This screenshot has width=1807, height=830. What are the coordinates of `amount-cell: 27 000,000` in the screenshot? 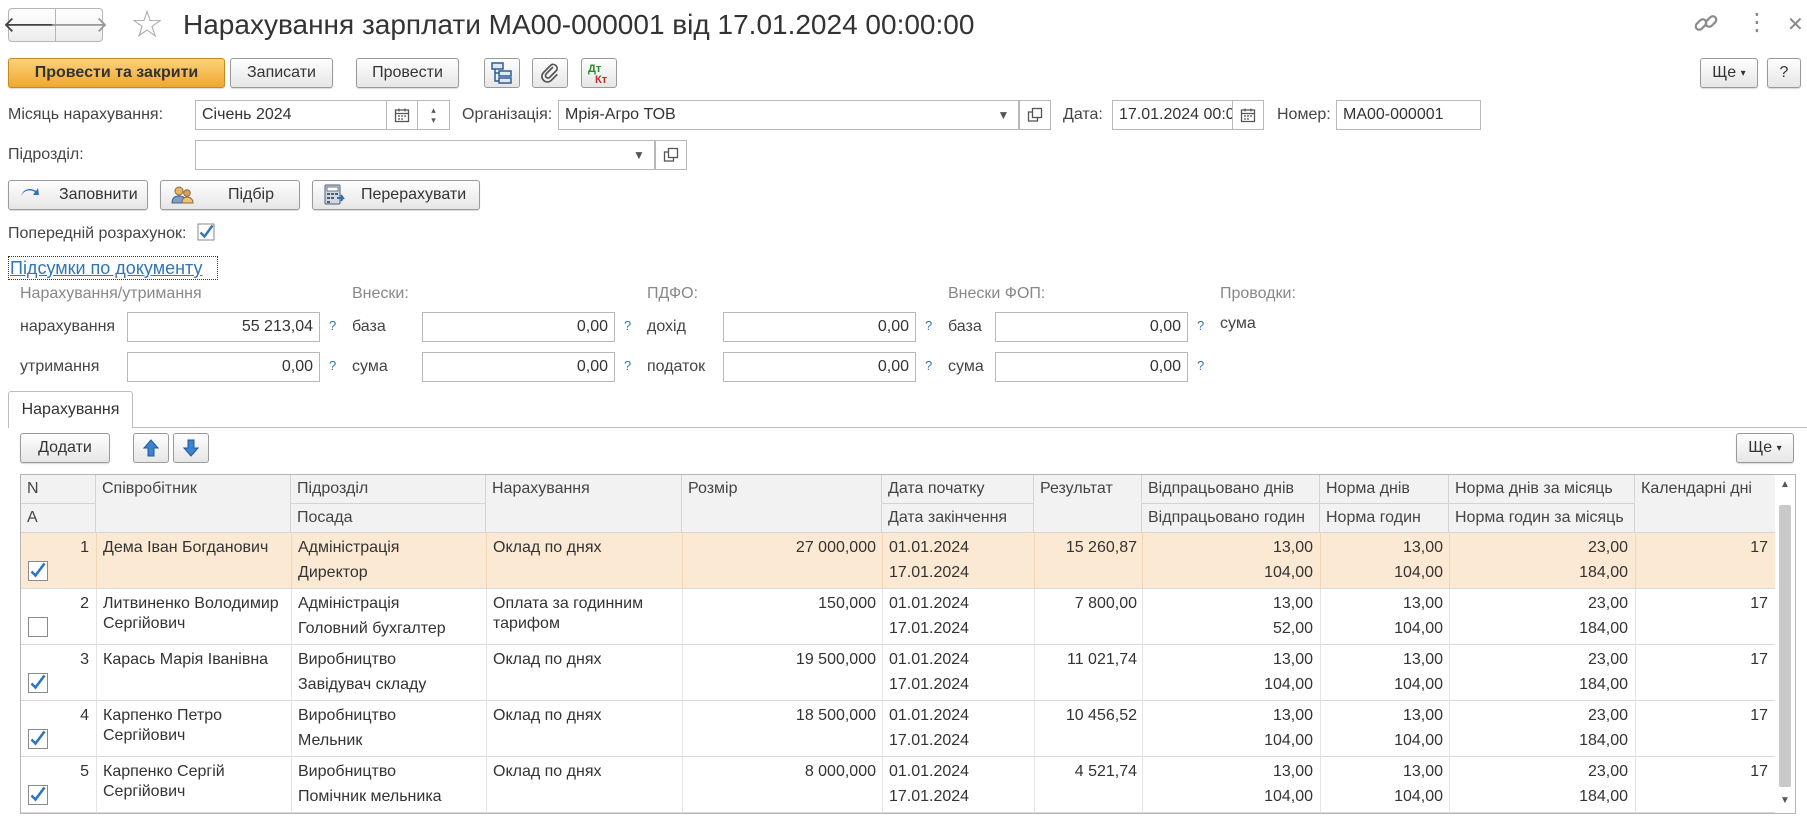 It's located at (781, 548).